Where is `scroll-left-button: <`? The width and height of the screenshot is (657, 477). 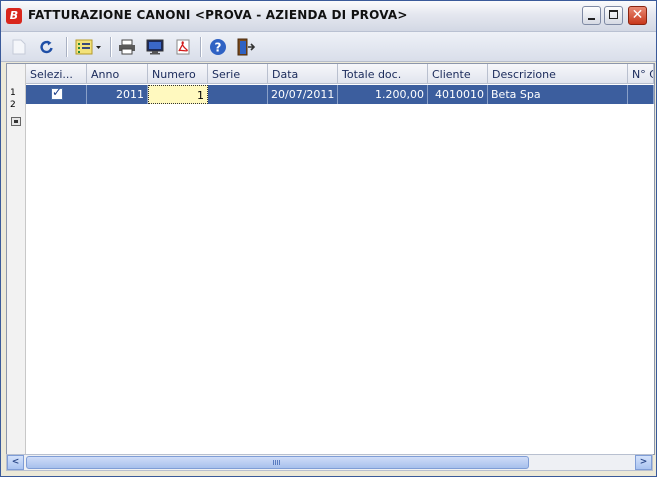 scroll-left-button: < is located at coordinates (15, 462).